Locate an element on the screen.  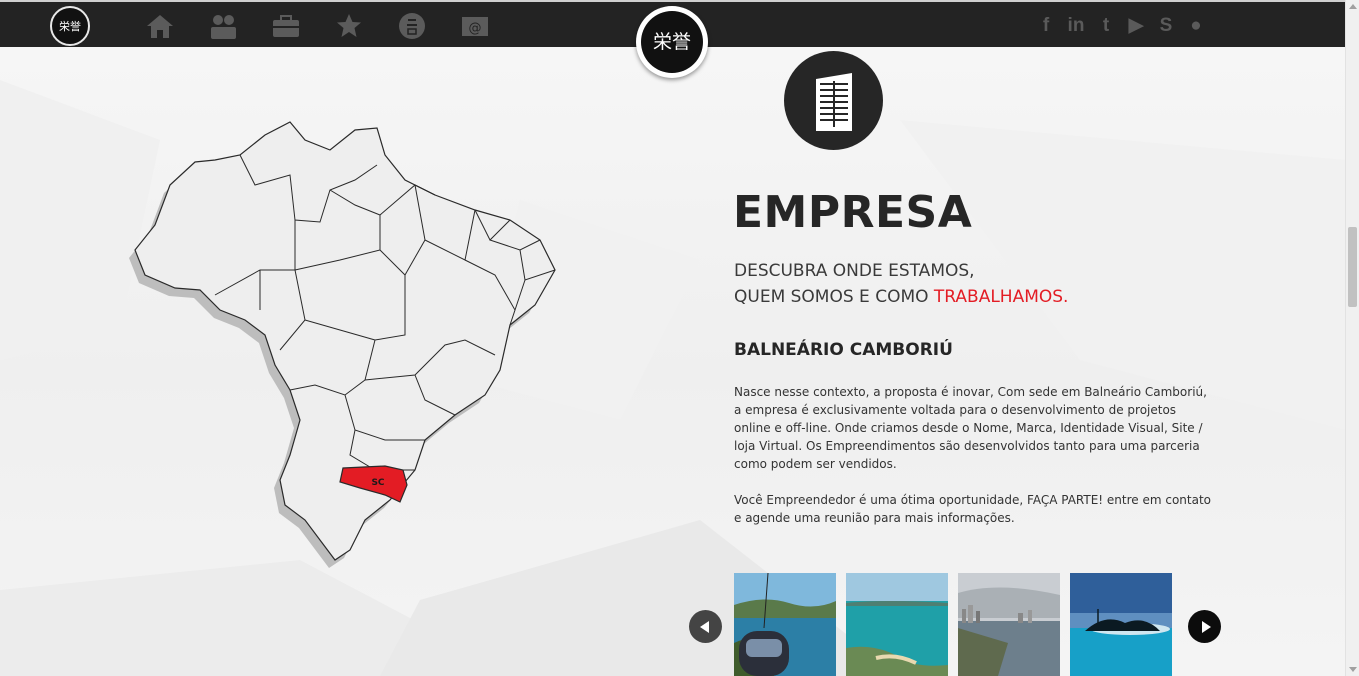
nav-left-group: 栄誉 @ is located at coordinates (278, 26).